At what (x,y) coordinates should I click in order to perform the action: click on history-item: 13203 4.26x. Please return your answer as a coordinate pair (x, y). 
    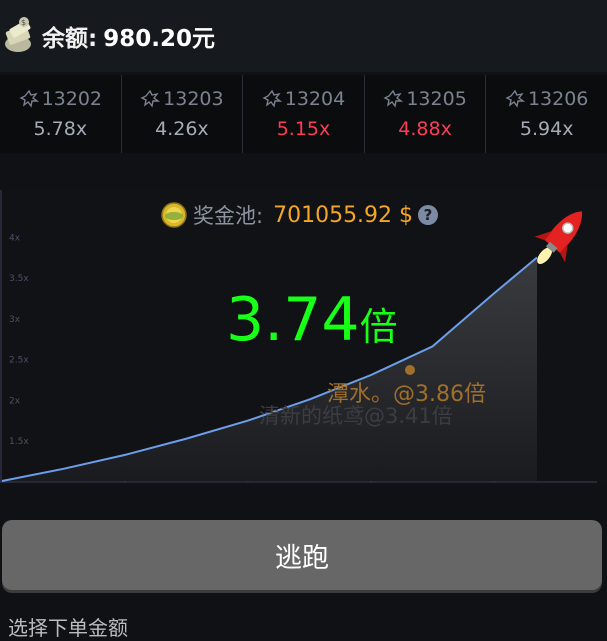
    Looking at the image, I should click on (183, 114).